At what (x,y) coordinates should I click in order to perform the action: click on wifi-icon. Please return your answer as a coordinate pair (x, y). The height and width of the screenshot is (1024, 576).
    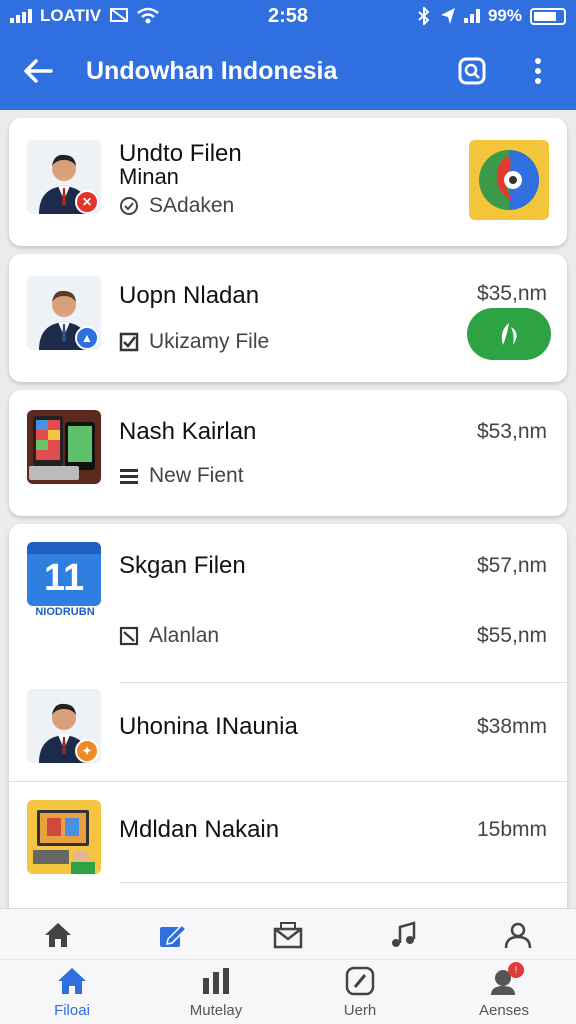
    Looking at the image, I should click on (148, 15).